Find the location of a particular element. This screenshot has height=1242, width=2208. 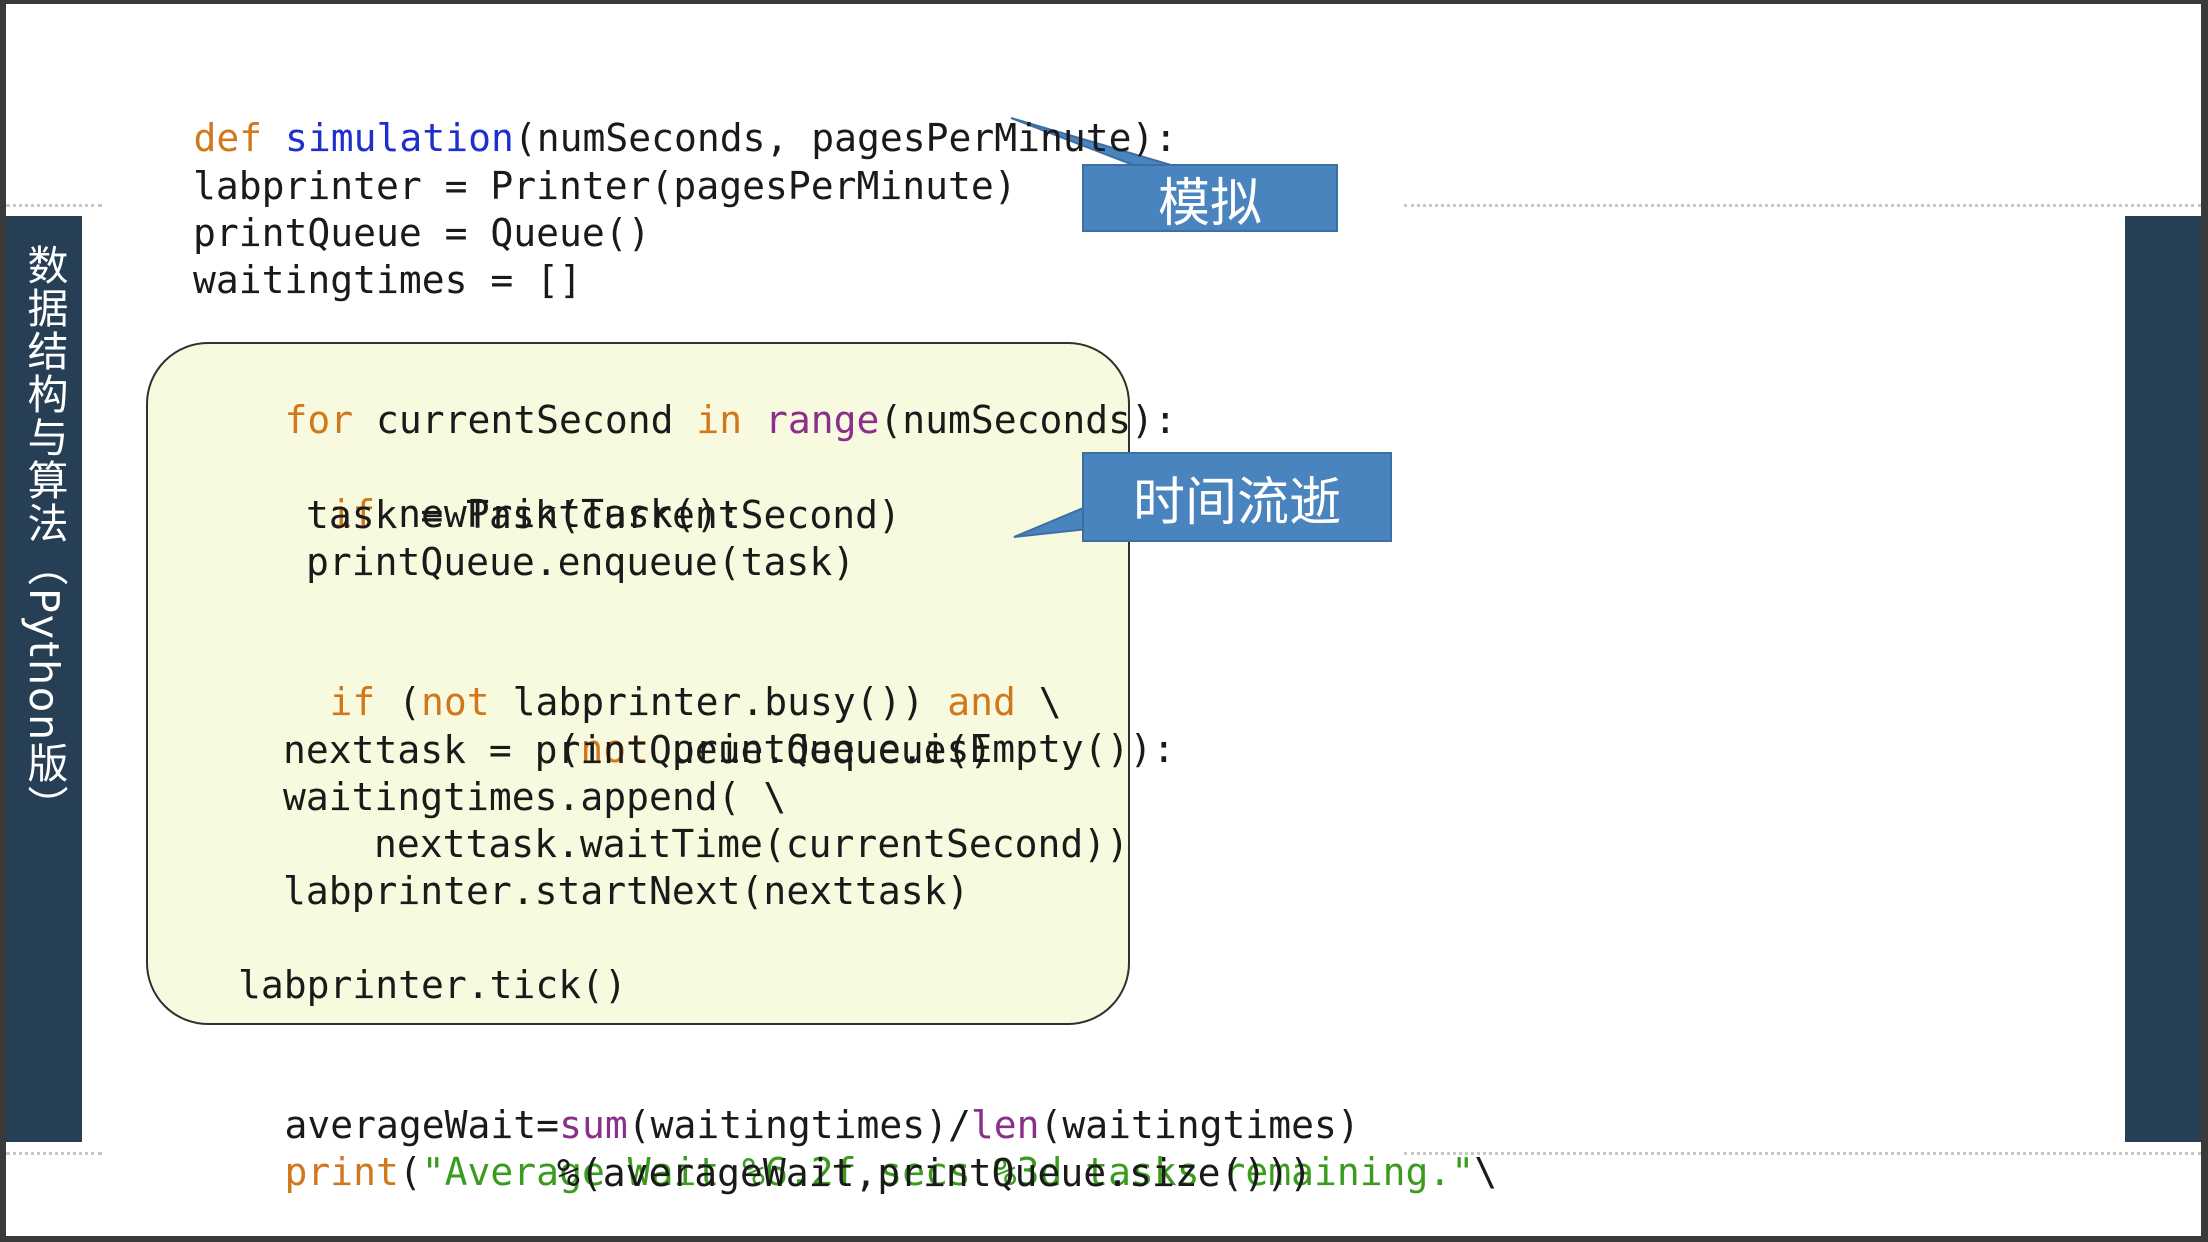

code-params: (numSeconds, pagesPerMinute): is located at coordinates (845, 138).